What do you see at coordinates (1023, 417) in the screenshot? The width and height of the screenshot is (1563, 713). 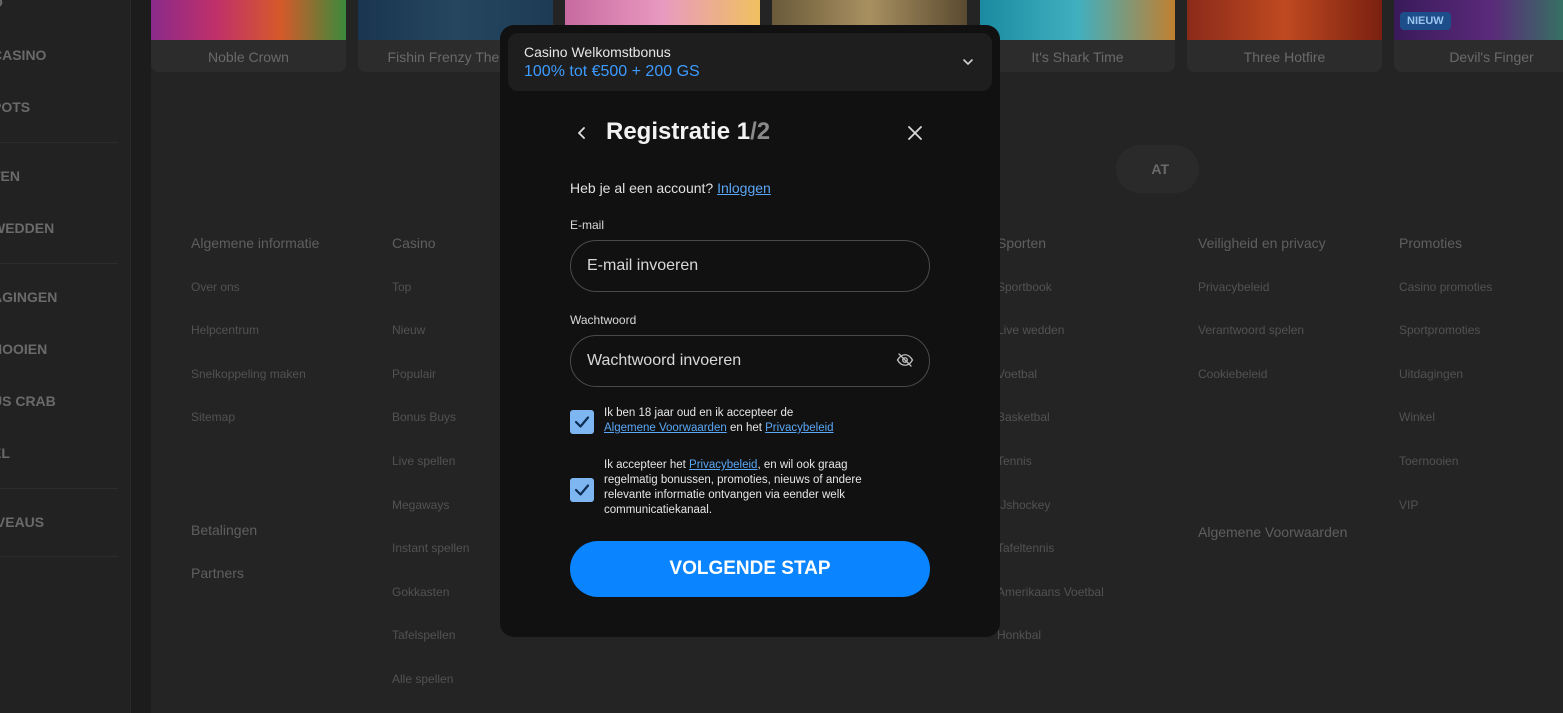 I see `footer-link: Basketbal` at bounding box center [1023, 417].